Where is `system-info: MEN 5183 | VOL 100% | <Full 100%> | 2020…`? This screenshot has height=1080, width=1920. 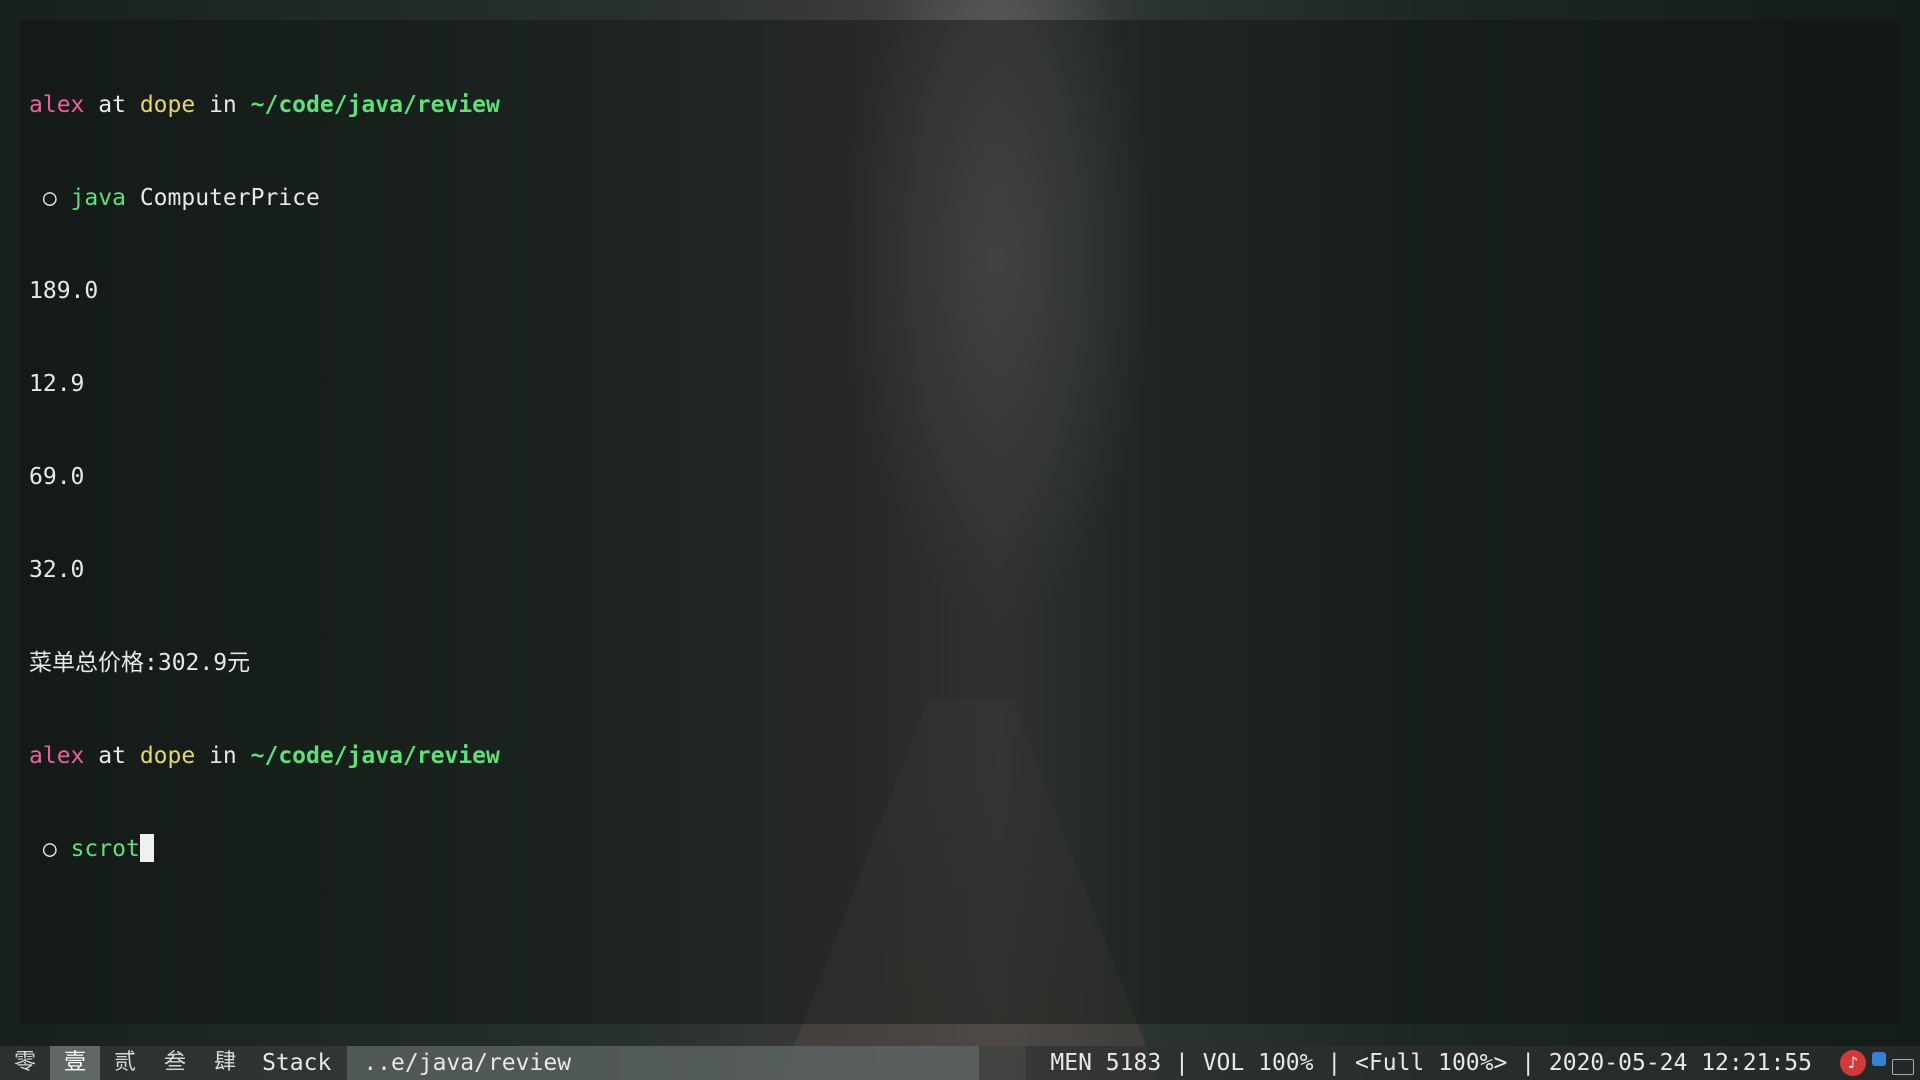 system-info: MEN 5183 | VOL 100% | <Full 100%> | 2020… is located at coordinates (1430, 1063).